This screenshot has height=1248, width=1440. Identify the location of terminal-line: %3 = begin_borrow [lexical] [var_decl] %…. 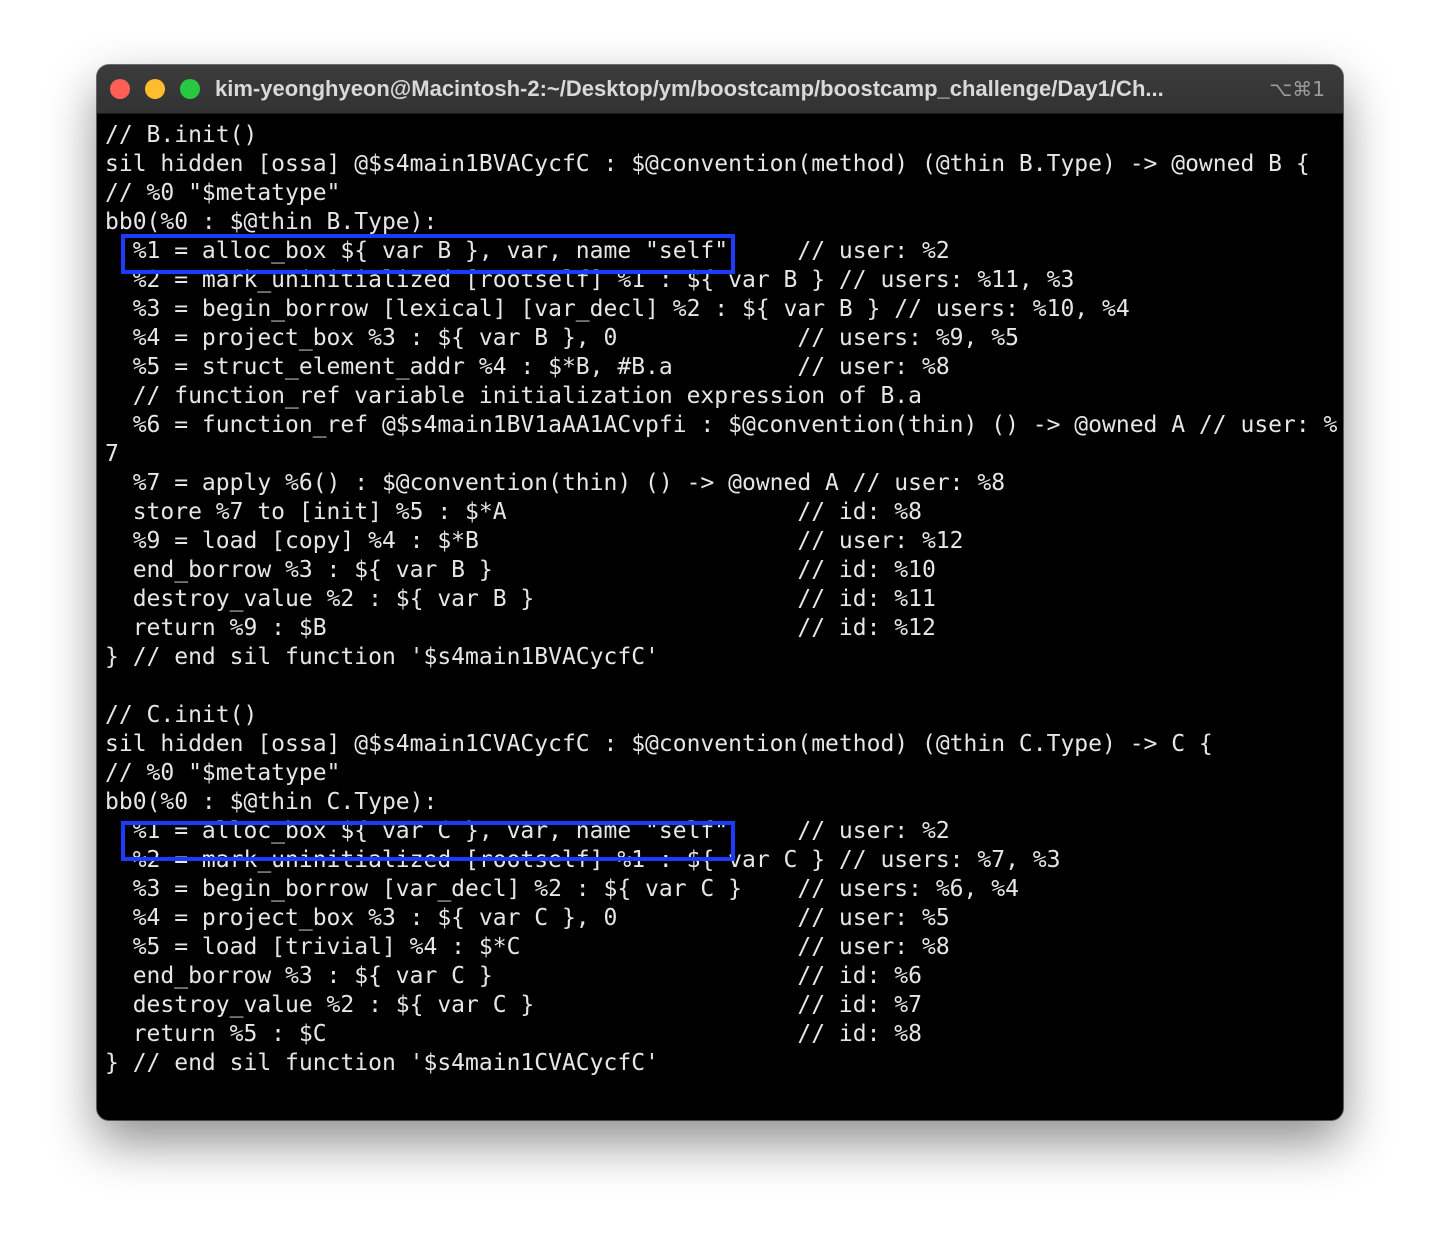
(617, 309).